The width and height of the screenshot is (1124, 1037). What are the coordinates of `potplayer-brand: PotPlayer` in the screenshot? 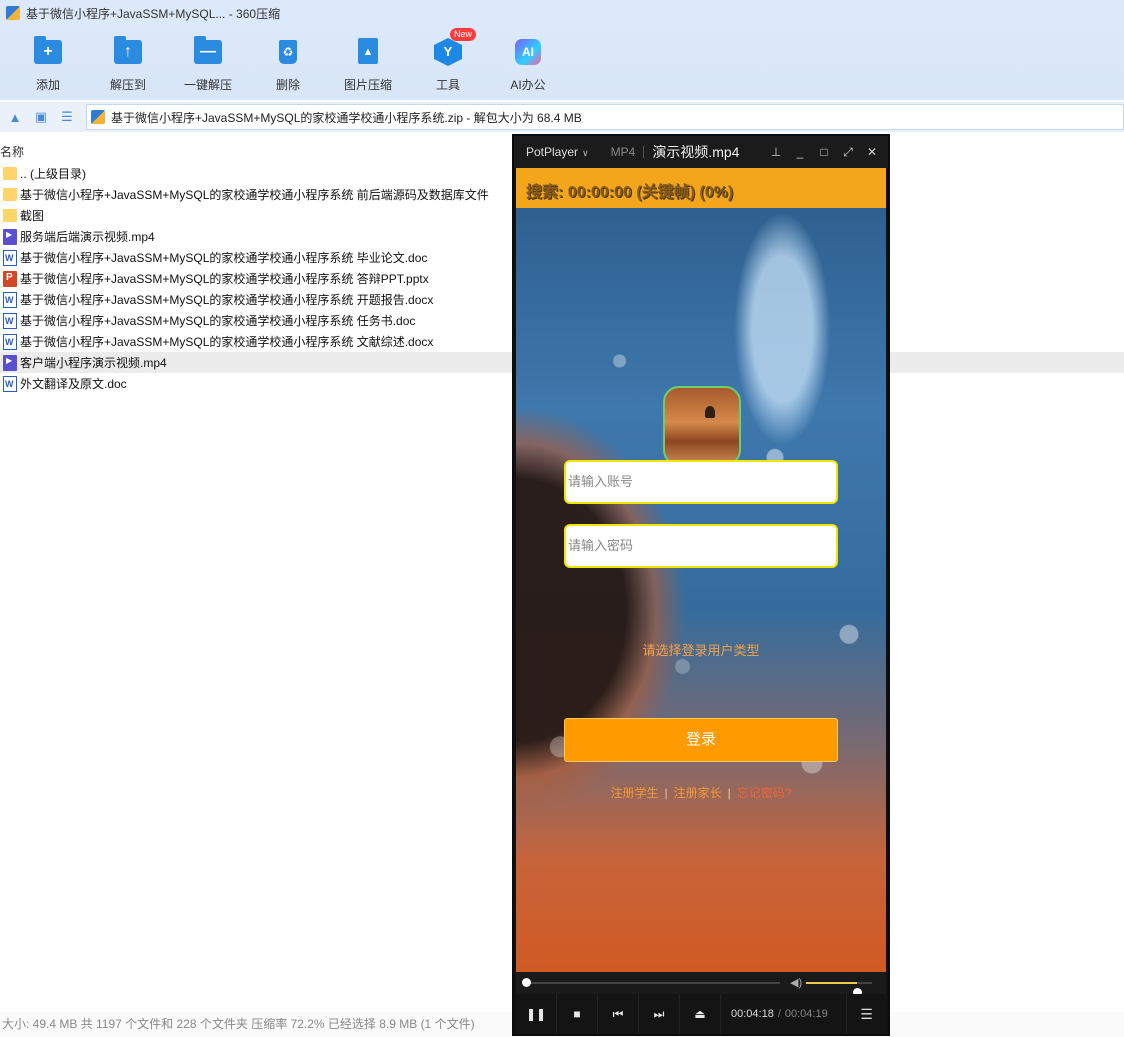 It's located at (552, 152).